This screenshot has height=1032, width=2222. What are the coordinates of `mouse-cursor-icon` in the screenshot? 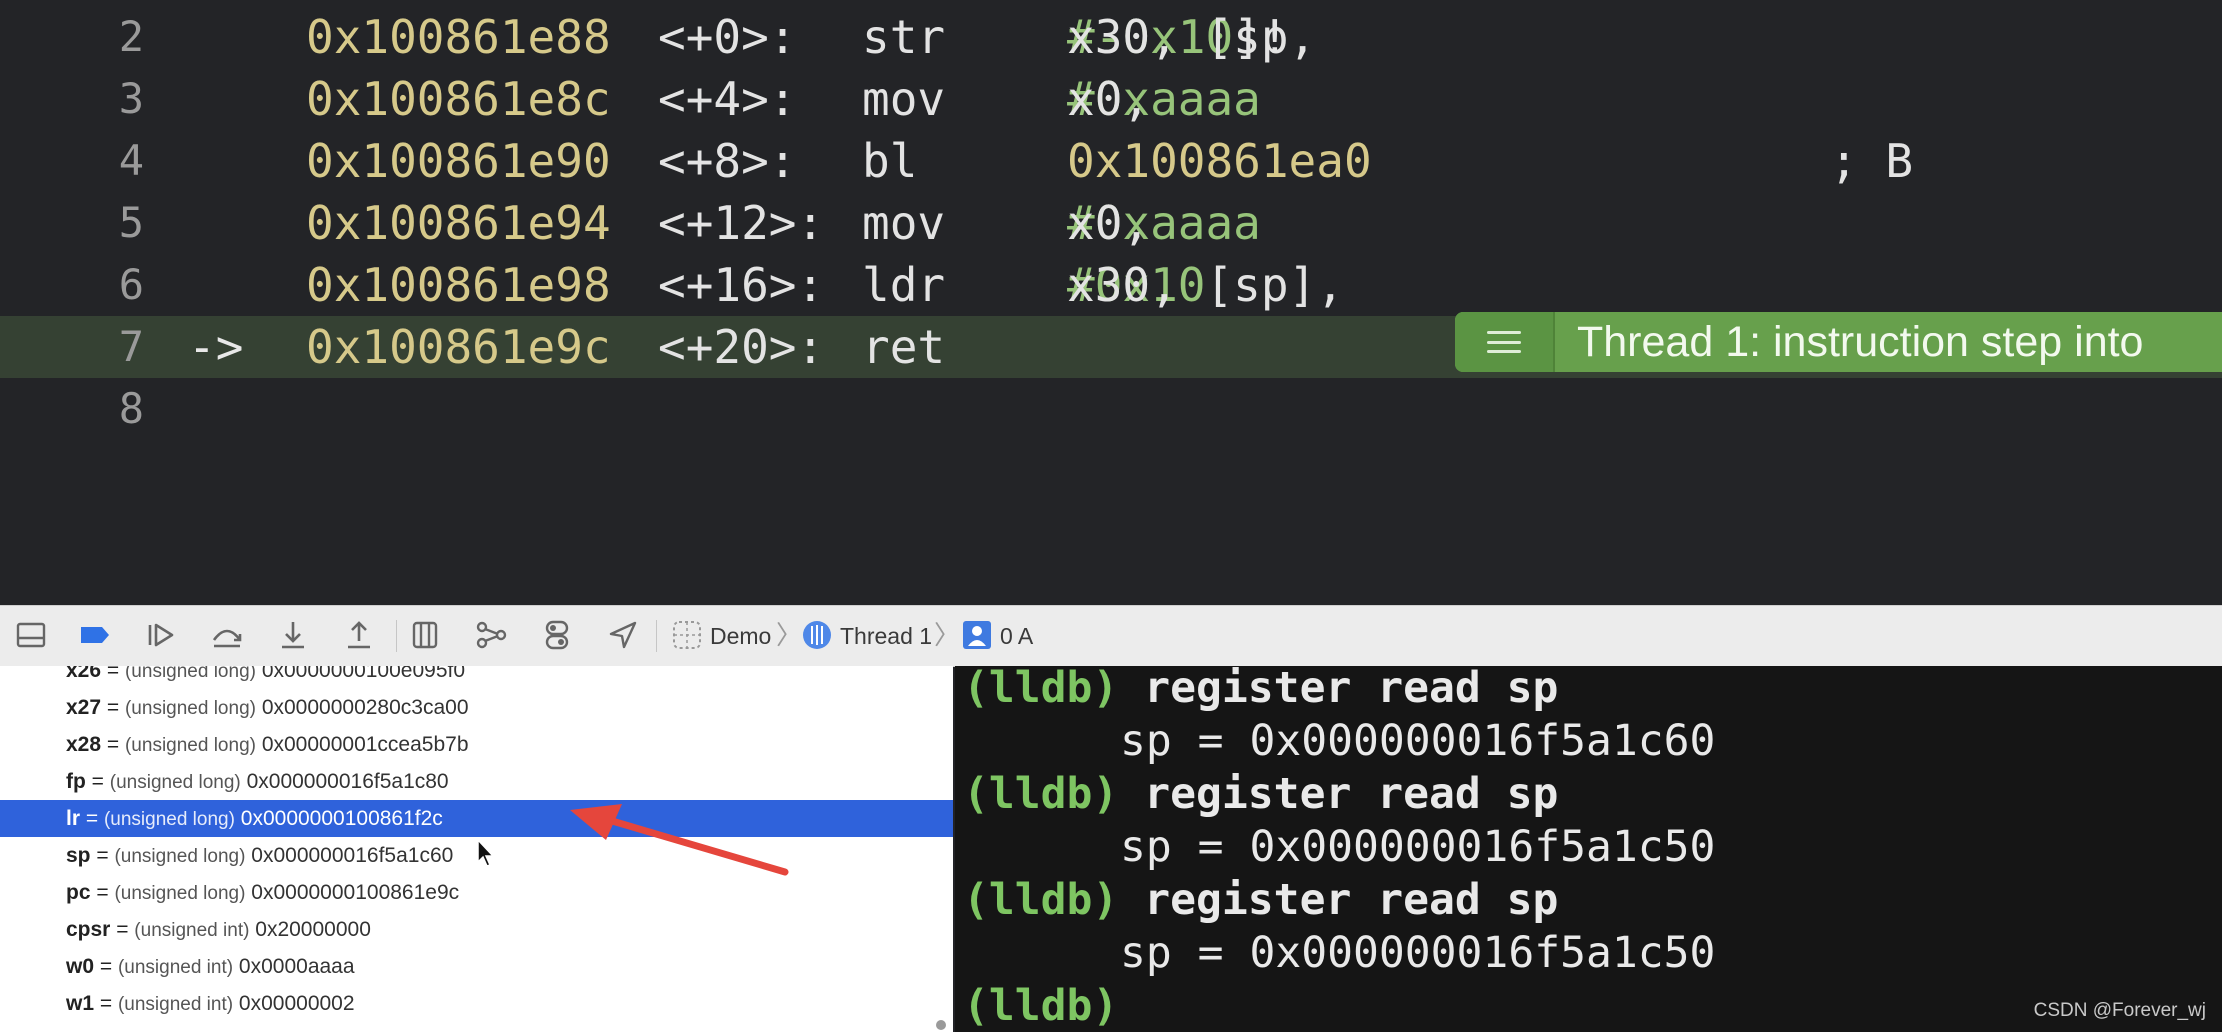 It's located at (486, 852).